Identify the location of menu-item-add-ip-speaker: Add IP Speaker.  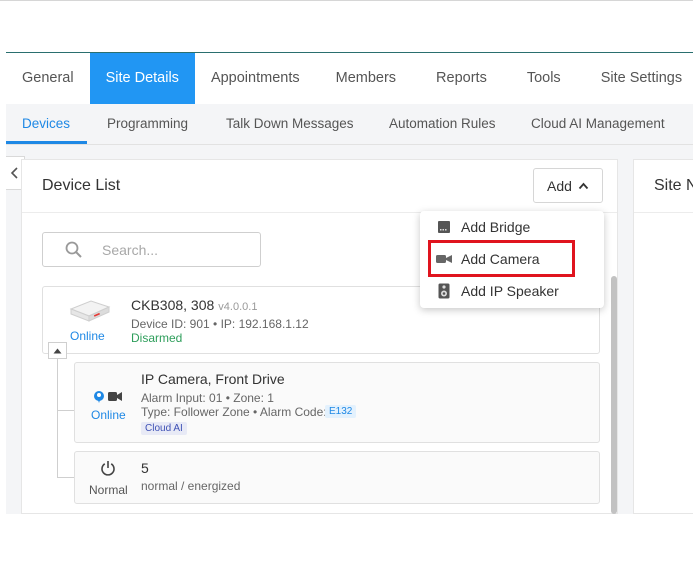
(512, 291).